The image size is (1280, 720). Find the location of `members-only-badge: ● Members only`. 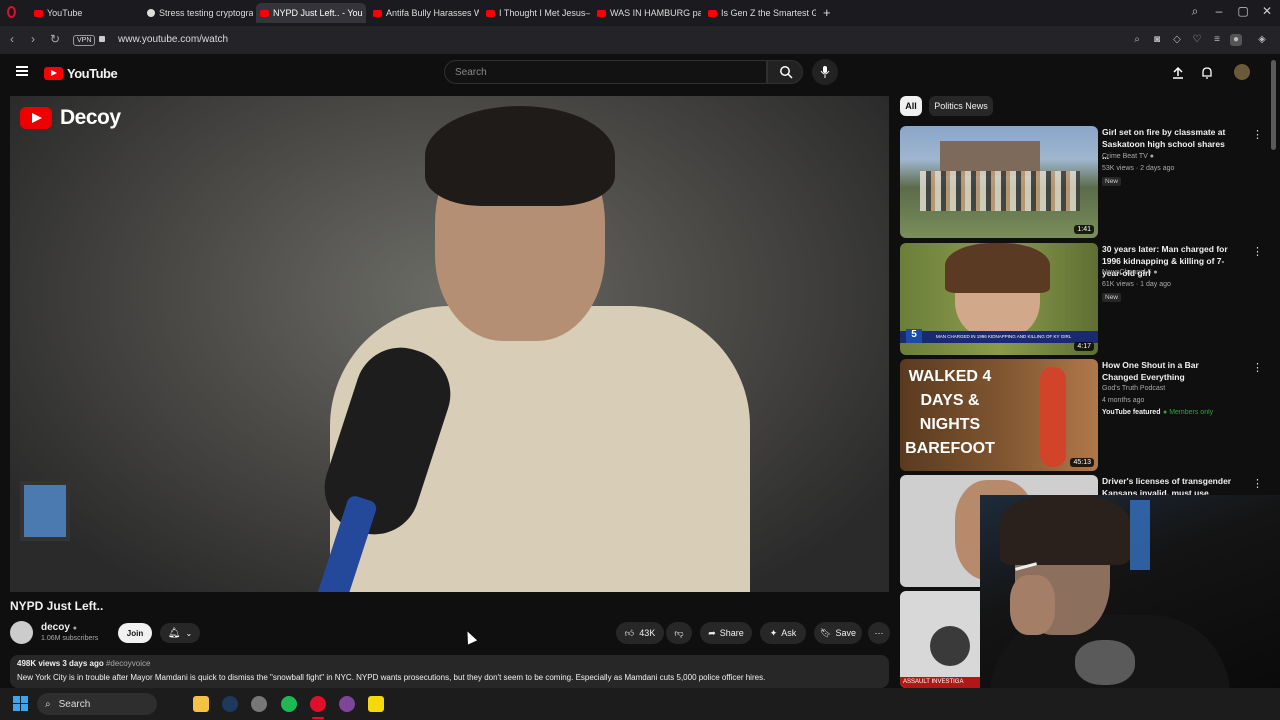

members-only-badge: ● Members only is located at coordinates (1188, 412).